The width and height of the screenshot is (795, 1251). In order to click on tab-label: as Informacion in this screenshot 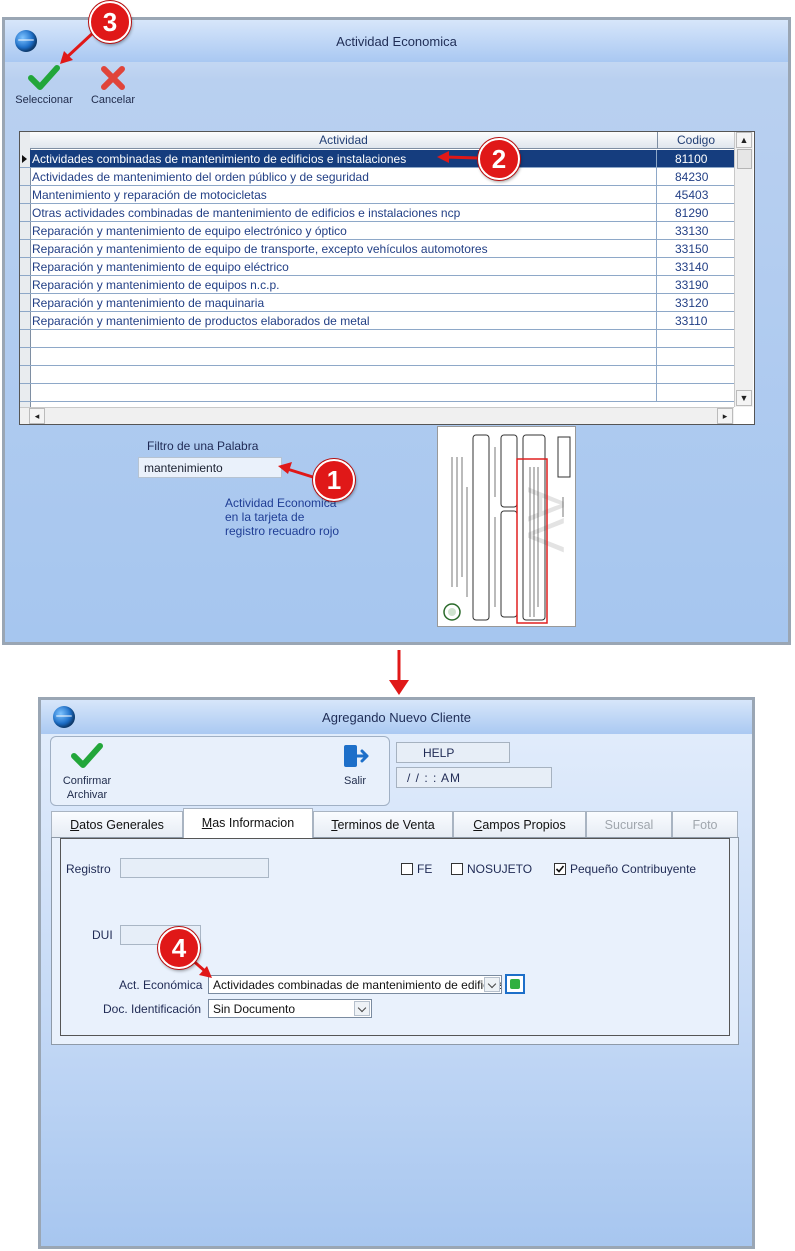, I will do `click(253, 823)`.